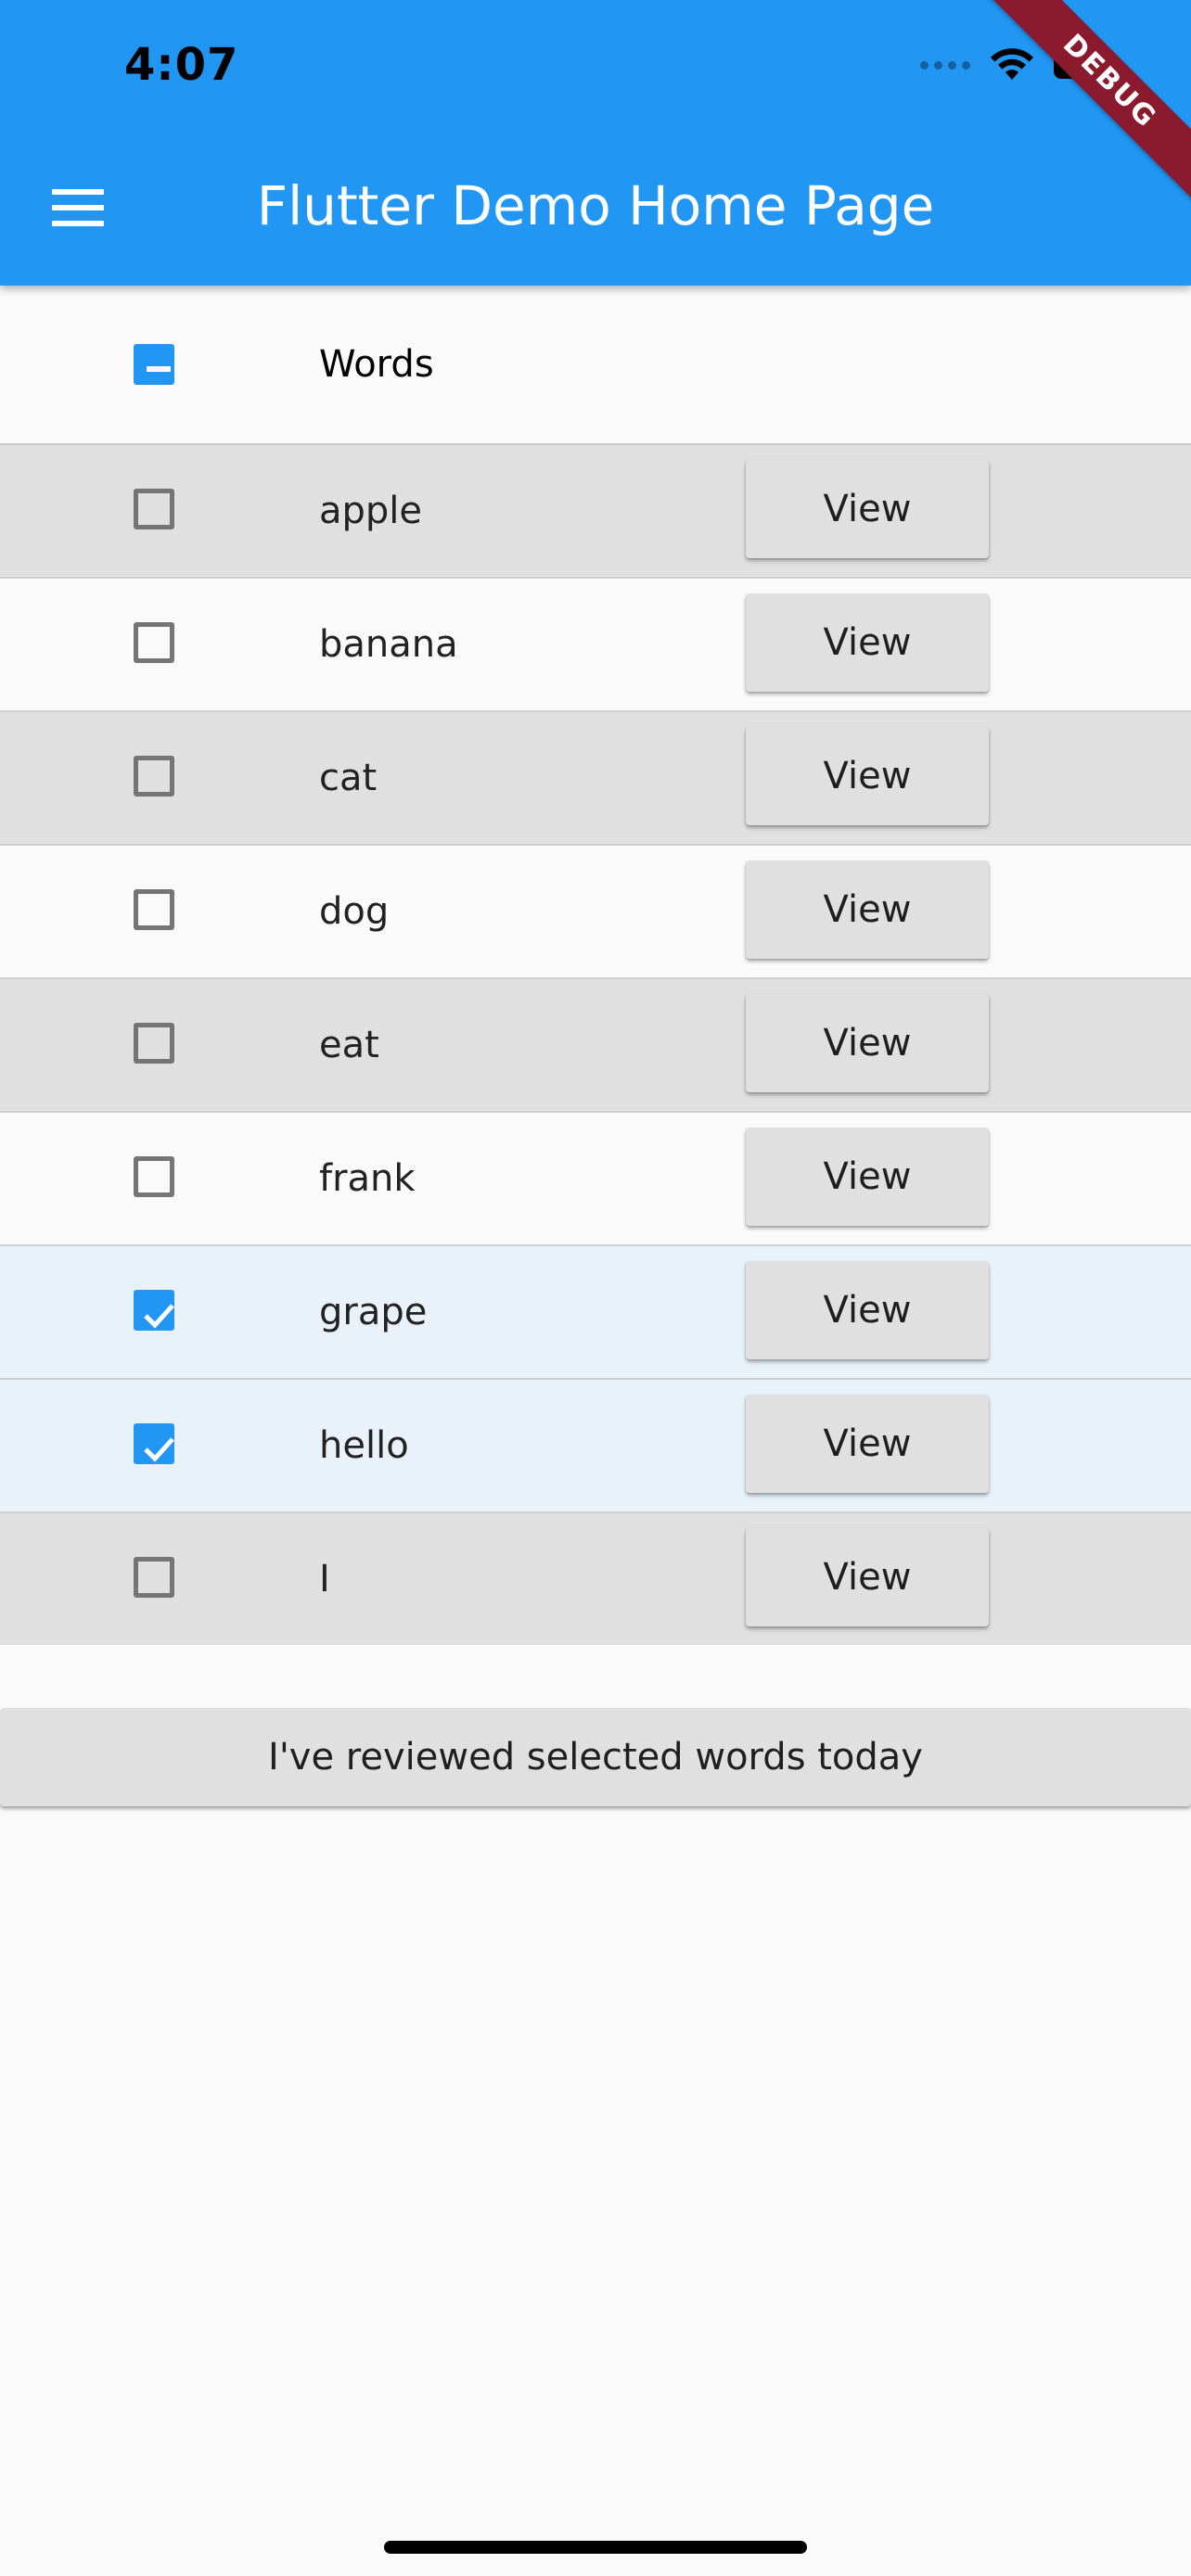  Describe the element at coordinates (595, 2547) in the screenshot. I see `home-indicator` at that location.